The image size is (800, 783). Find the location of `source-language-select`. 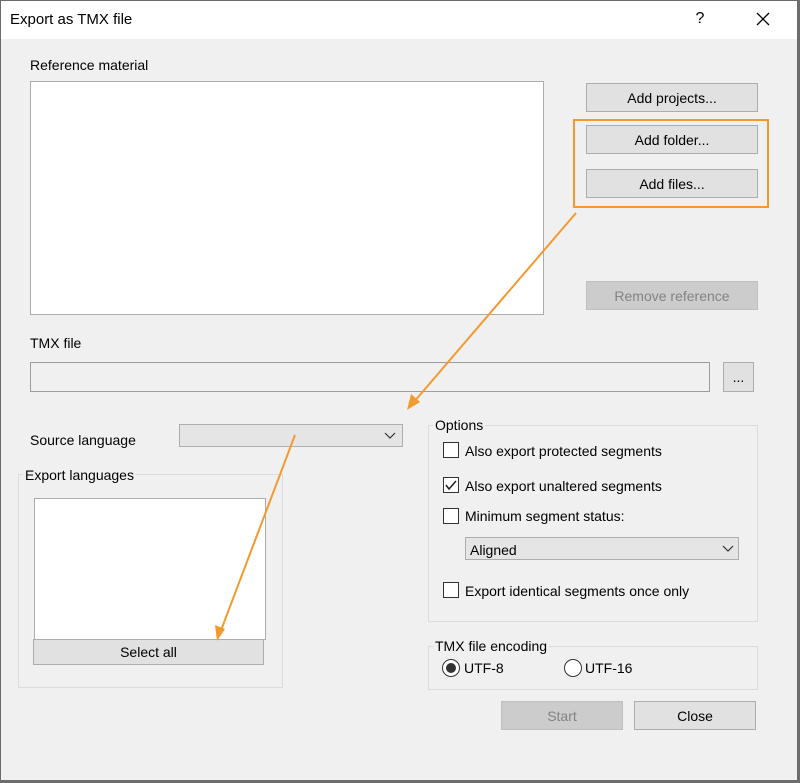

source-language-select is located at coordinates (291, 435).